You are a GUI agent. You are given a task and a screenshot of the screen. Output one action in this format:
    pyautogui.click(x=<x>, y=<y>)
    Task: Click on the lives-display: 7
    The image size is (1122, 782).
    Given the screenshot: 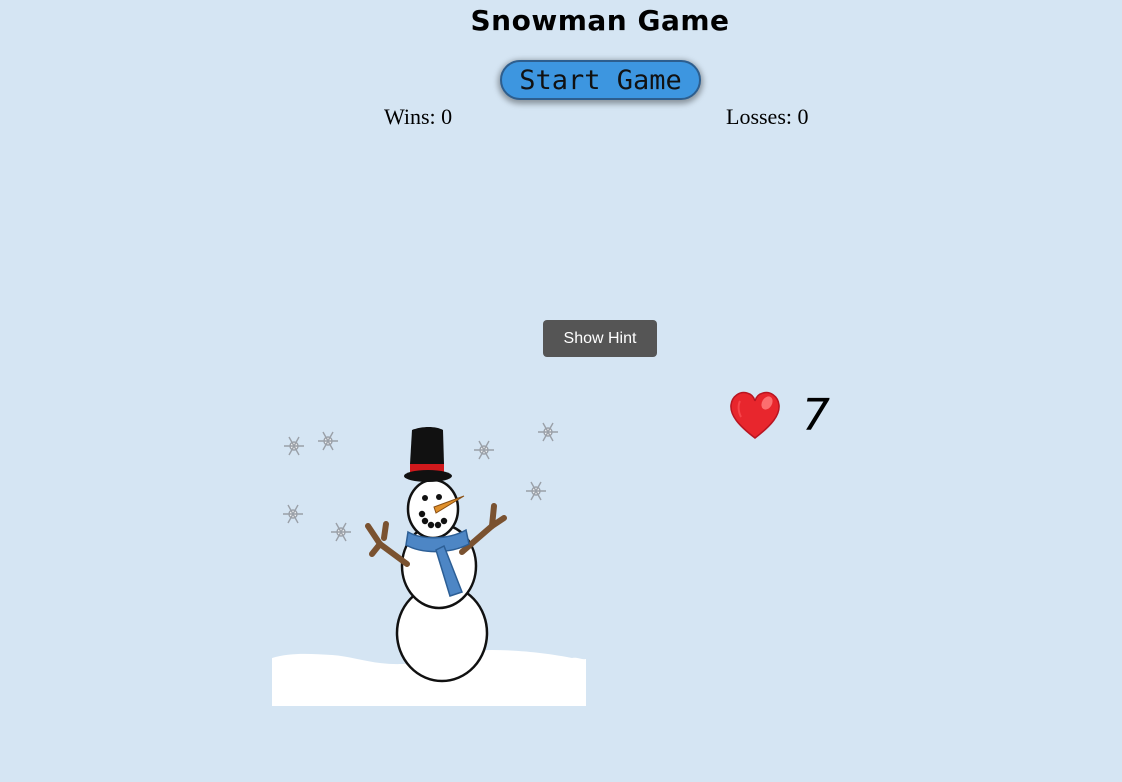 What is the action you would take?
    pyautogui.click(x=779, y=416)
    